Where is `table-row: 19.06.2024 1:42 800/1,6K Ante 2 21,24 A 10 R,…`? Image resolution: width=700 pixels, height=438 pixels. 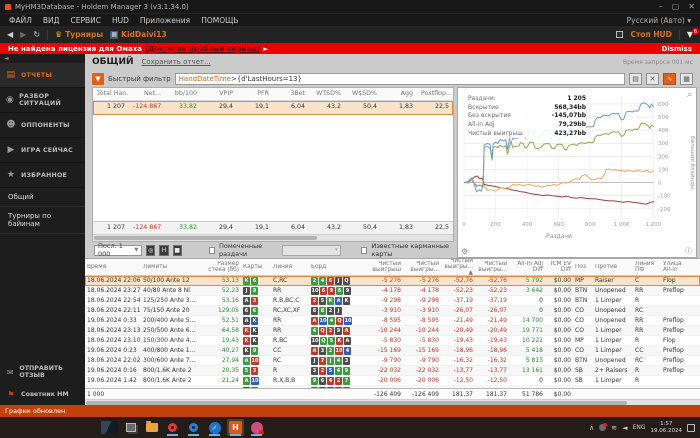
table-row: 19.06.2024 1:42 800/1,6K Ante 2 21,24 A 10 R,… is located at coordinates (392, 381).